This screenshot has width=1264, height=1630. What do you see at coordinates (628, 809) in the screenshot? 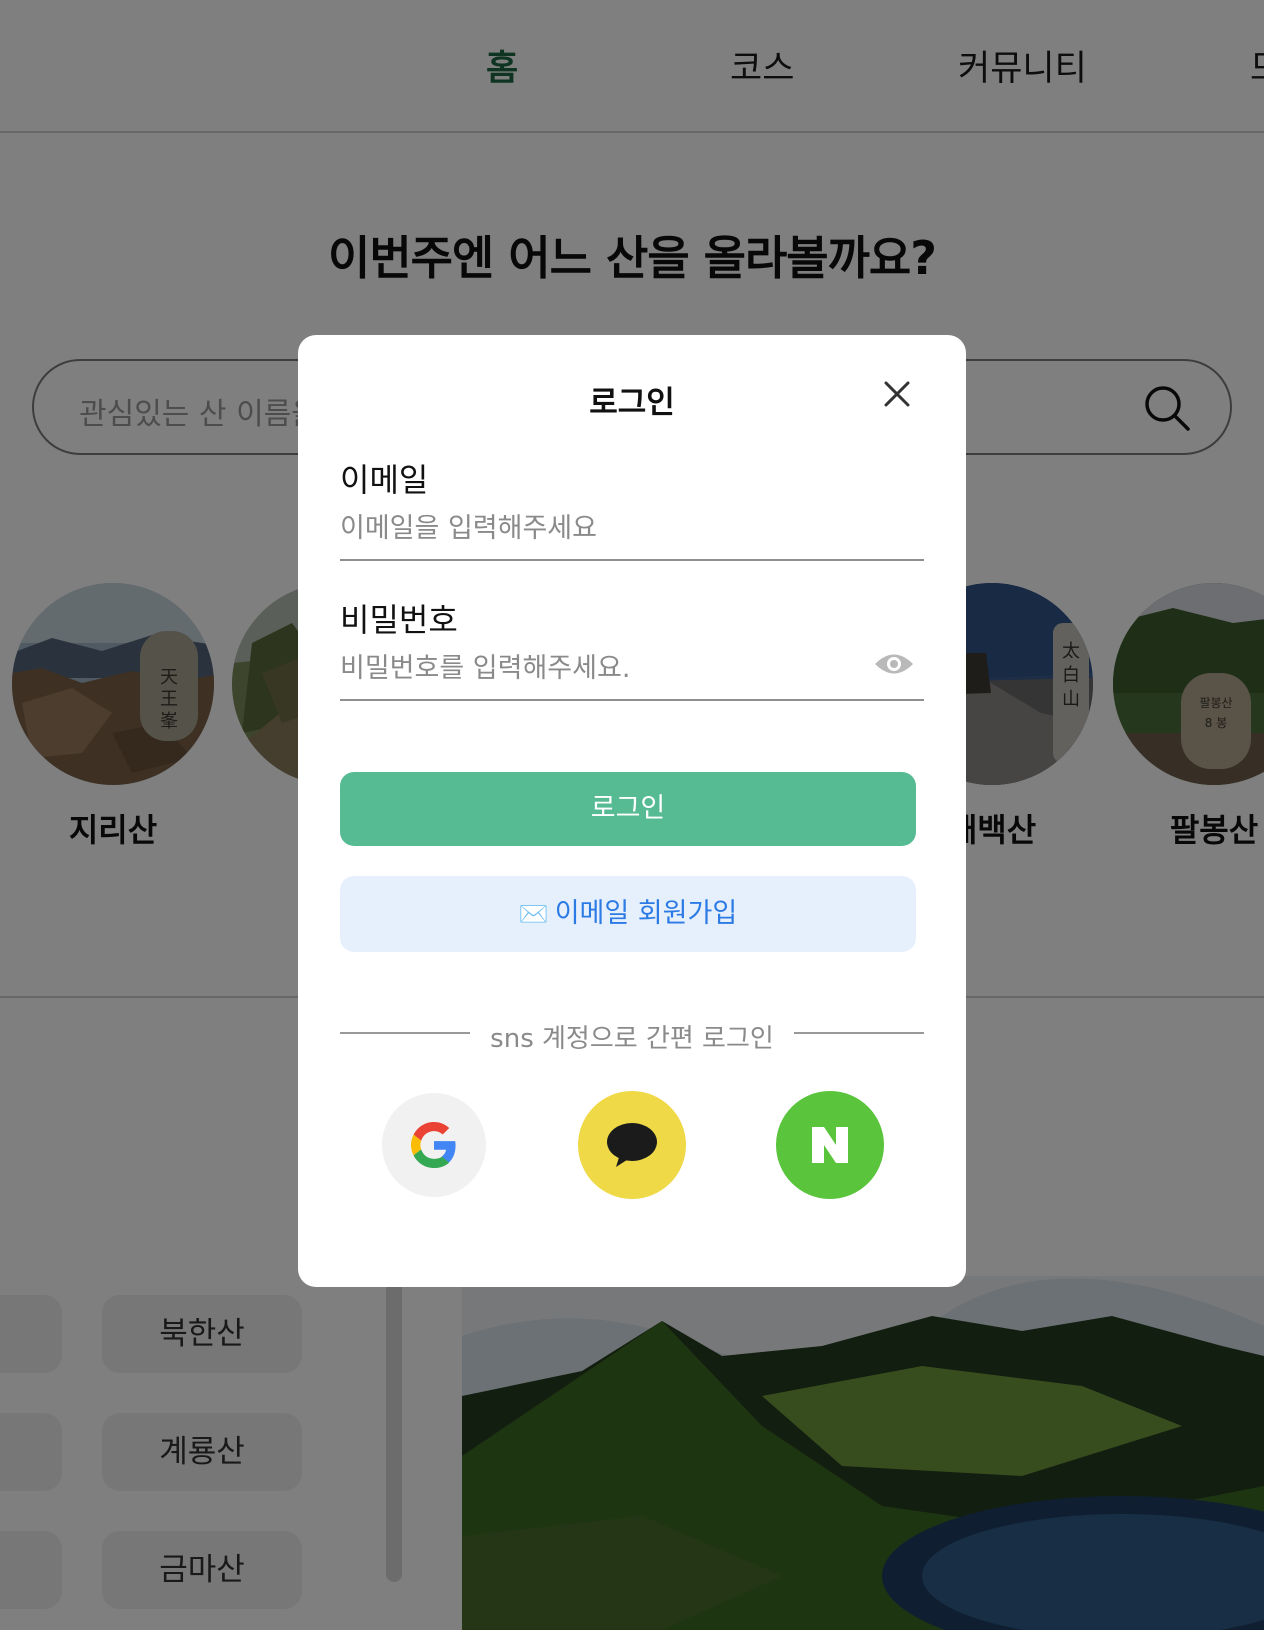
I see `login-button: 로그인` at bounding box center [628, 809].